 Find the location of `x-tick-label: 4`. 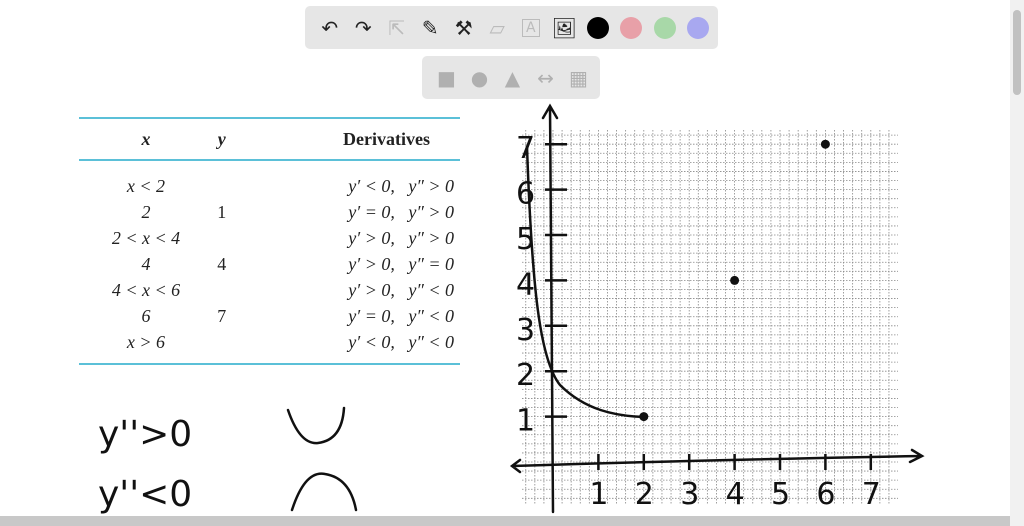

x-tick-label: 4 is located at coordinates (735, 494).